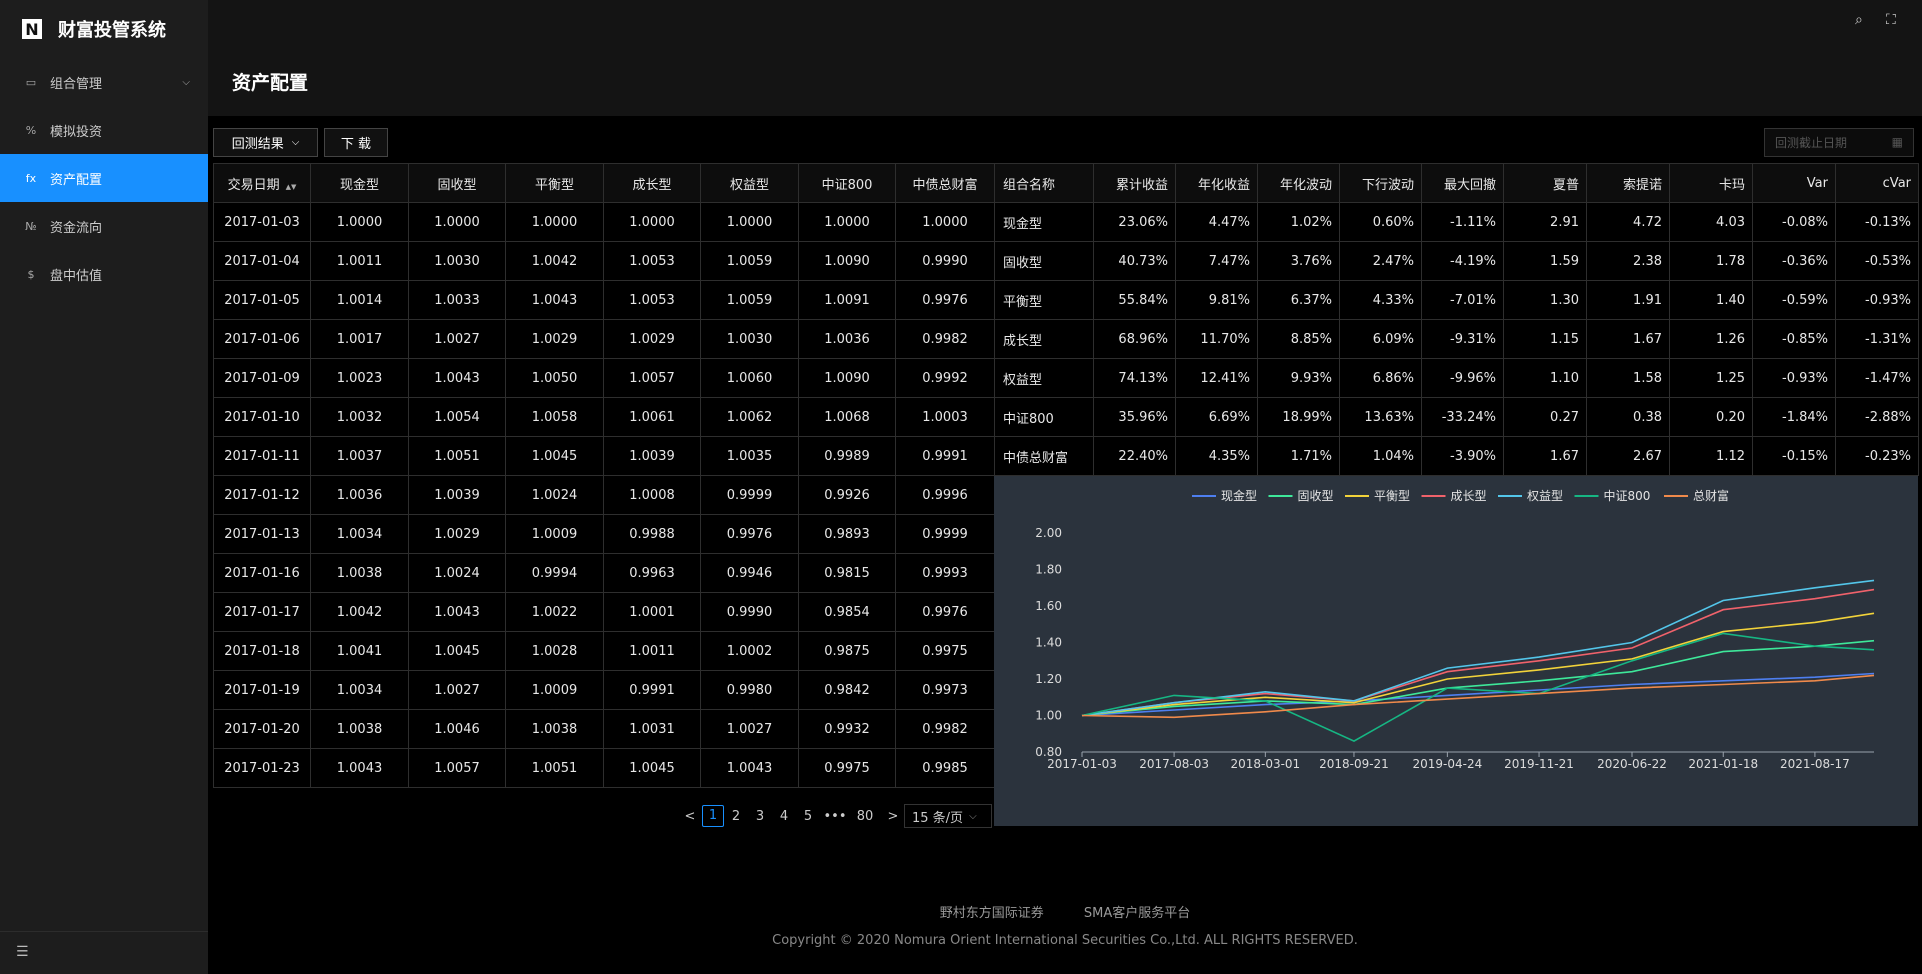 The image size is (1922, 974). Describe the element at coordinates (1711, 417) in the screenshot. I see `table-cell: 0.20` at that location.